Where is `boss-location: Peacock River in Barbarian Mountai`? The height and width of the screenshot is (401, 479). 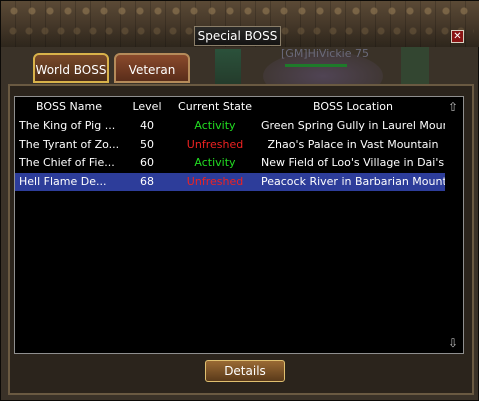 boss-location: Peacock River in Barbarian Mountai is located at coordinates (353, 181).